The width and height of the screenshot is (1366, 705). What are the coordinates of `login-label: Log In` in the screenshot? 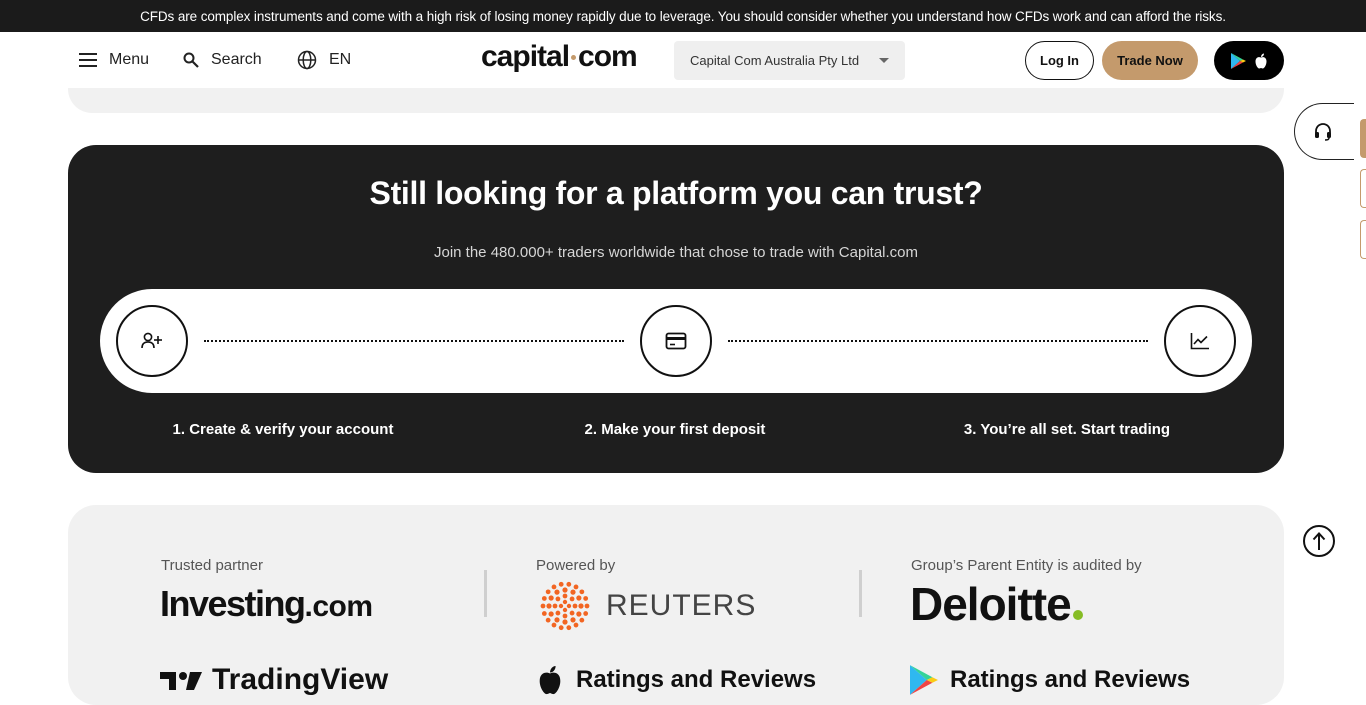 It's located at (1059, 60).